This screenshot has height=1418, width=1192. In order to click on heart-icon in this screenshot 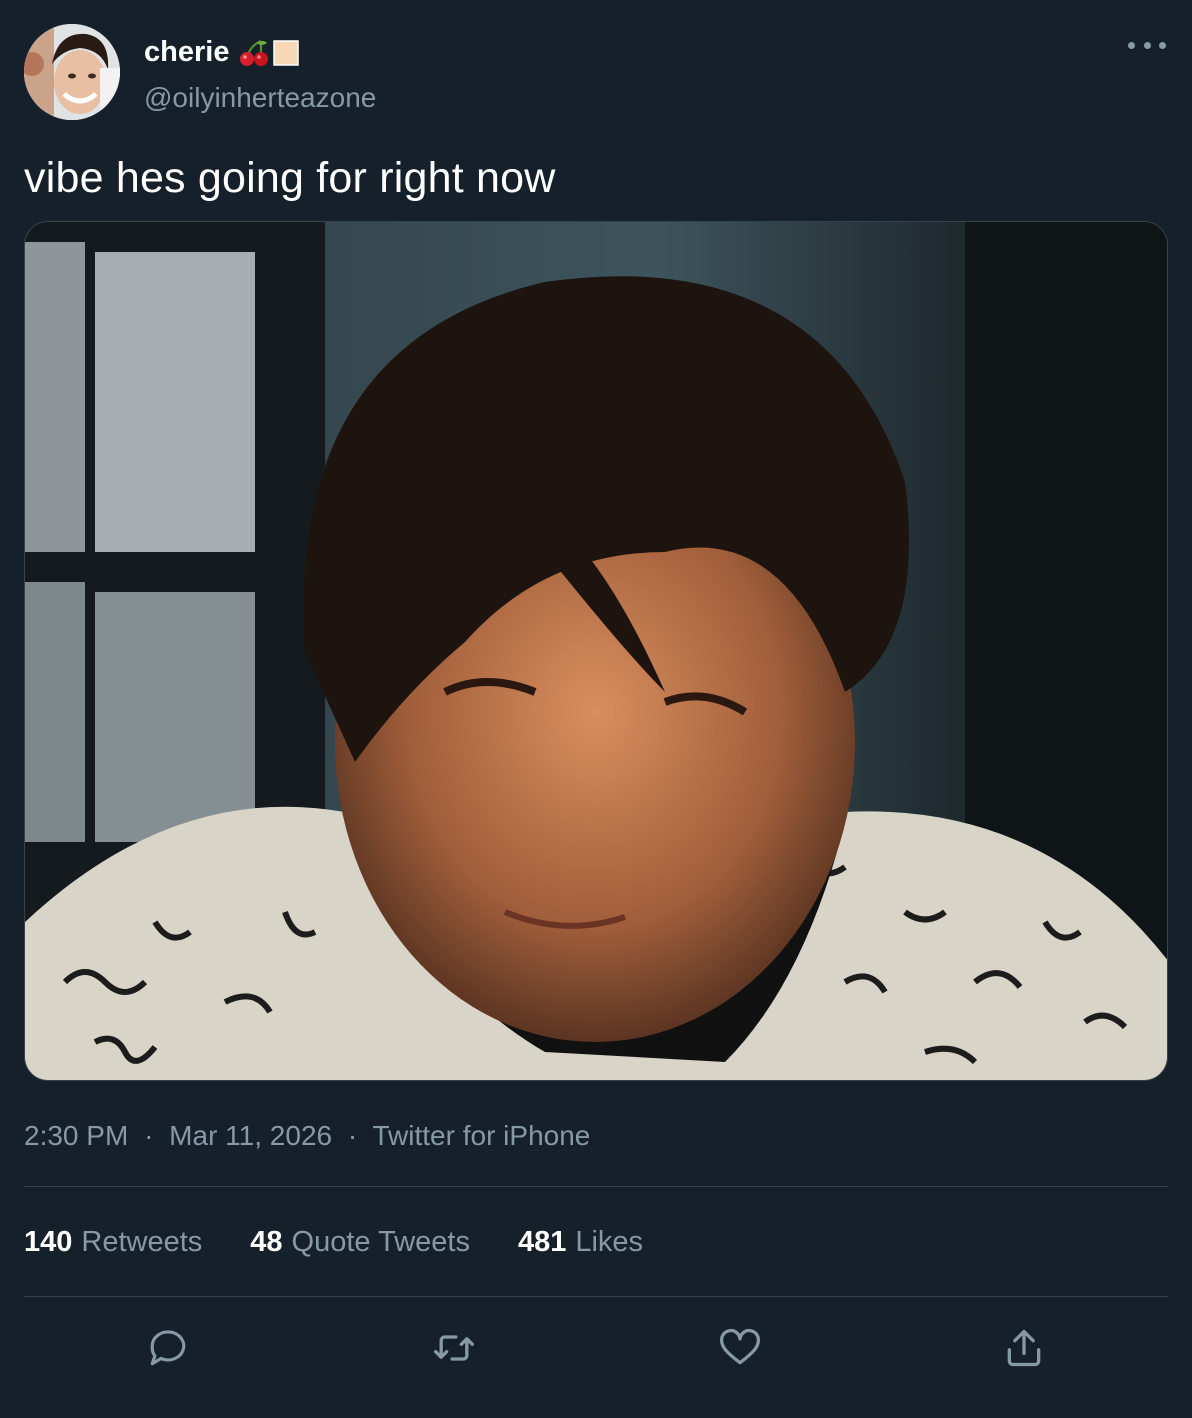, I will do `click(740, 1346)`.